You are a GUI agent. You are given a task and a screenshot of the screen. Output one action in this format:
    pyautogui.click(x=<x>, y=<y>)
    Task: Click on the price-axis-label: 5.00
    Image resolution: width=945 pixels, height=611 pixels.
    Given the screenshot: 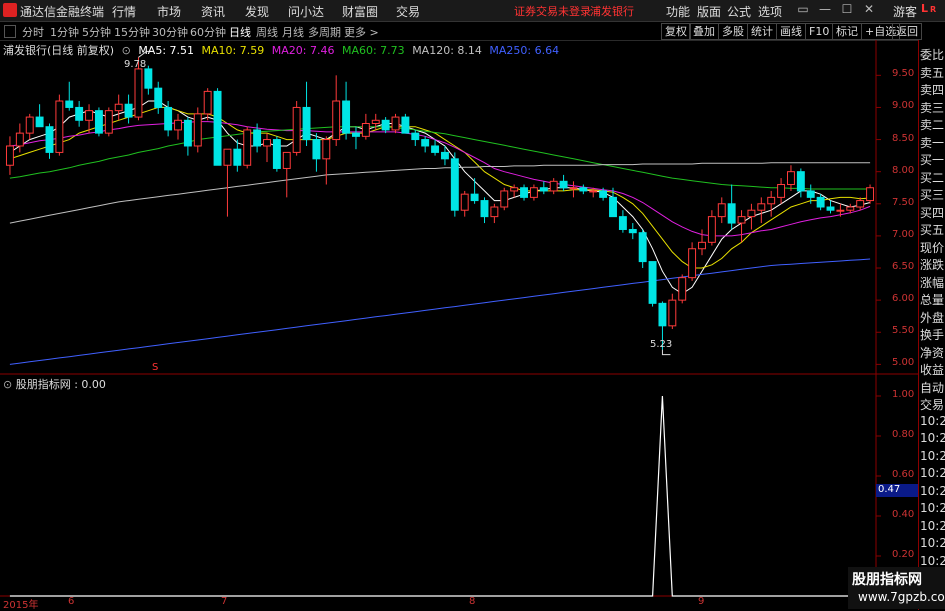 What is the action you would take?
    pyautogui.click(x=903, y=363)
    